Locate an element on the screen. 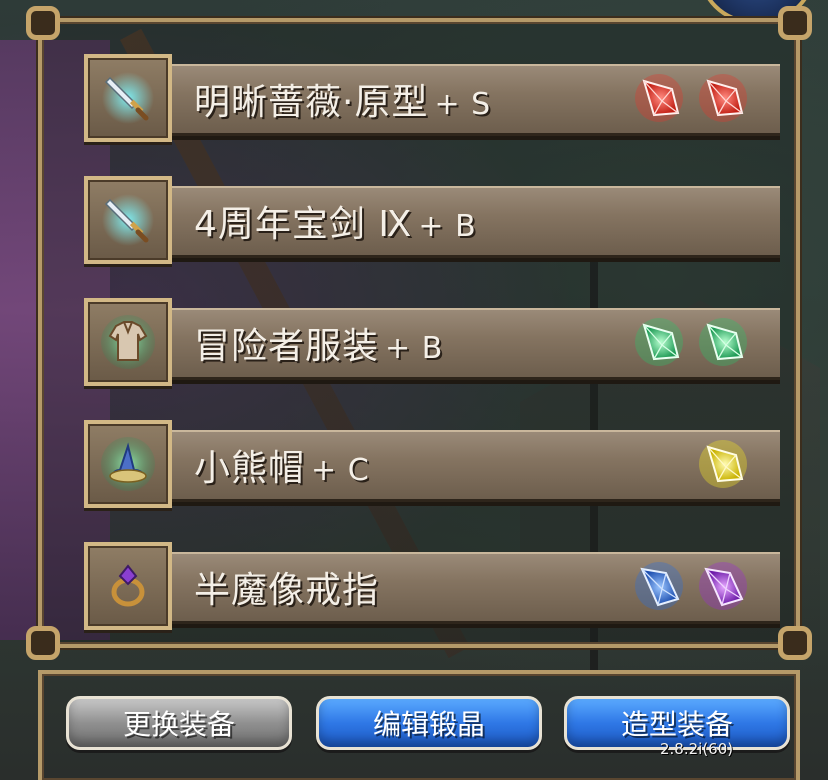  yellow-crystal-icon is located at coordinates (723, 464).